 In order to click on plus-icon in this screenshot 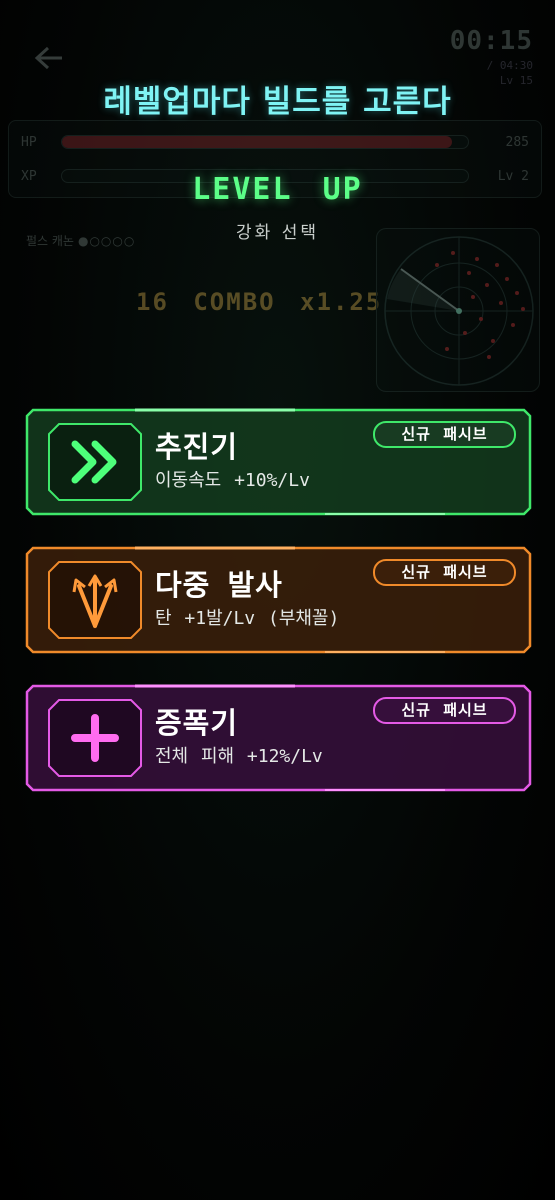, I will do `click(95, 738)`.